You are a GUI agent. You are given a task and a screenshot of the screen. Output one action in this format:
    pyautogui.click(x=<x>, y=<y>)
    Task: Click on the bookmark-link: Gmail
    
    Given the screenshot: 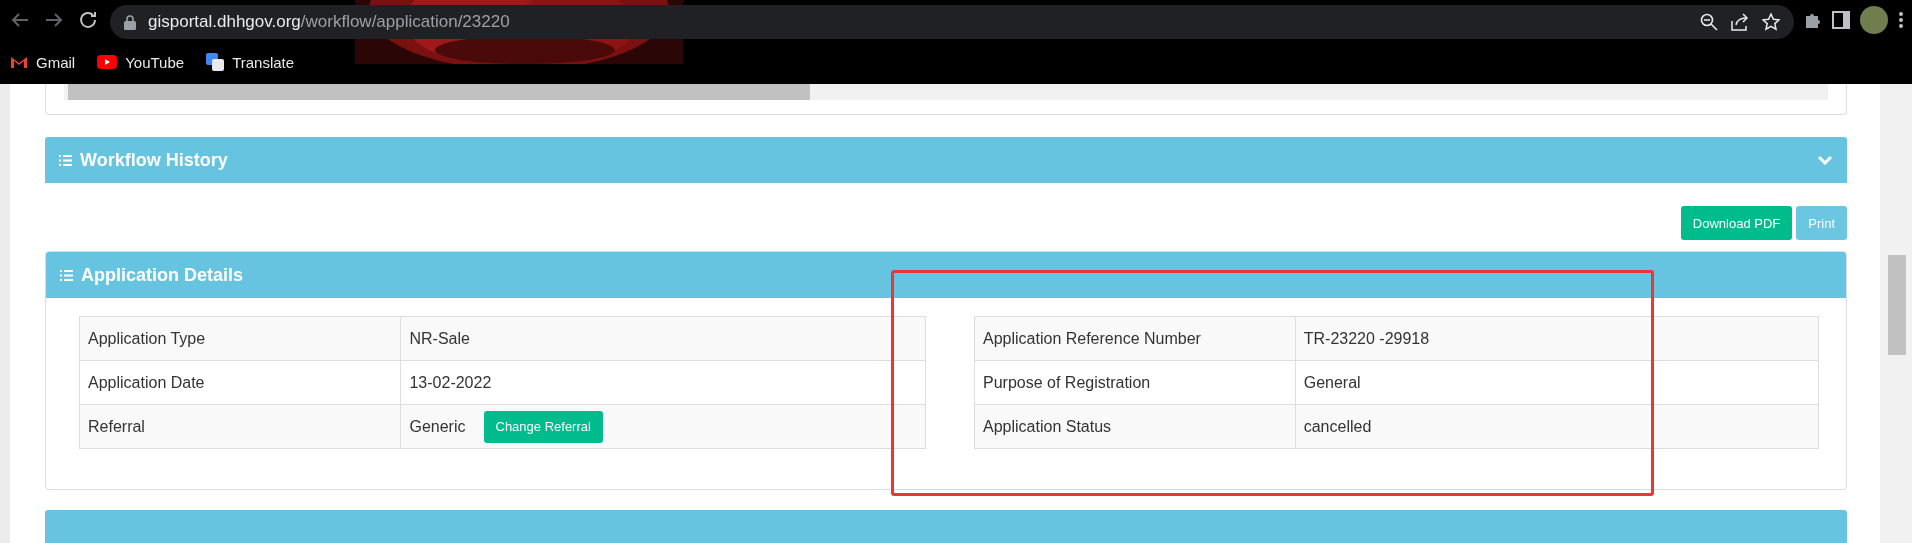 What is the action you would take?
    pyautogui.click(x=43, y=62)
    